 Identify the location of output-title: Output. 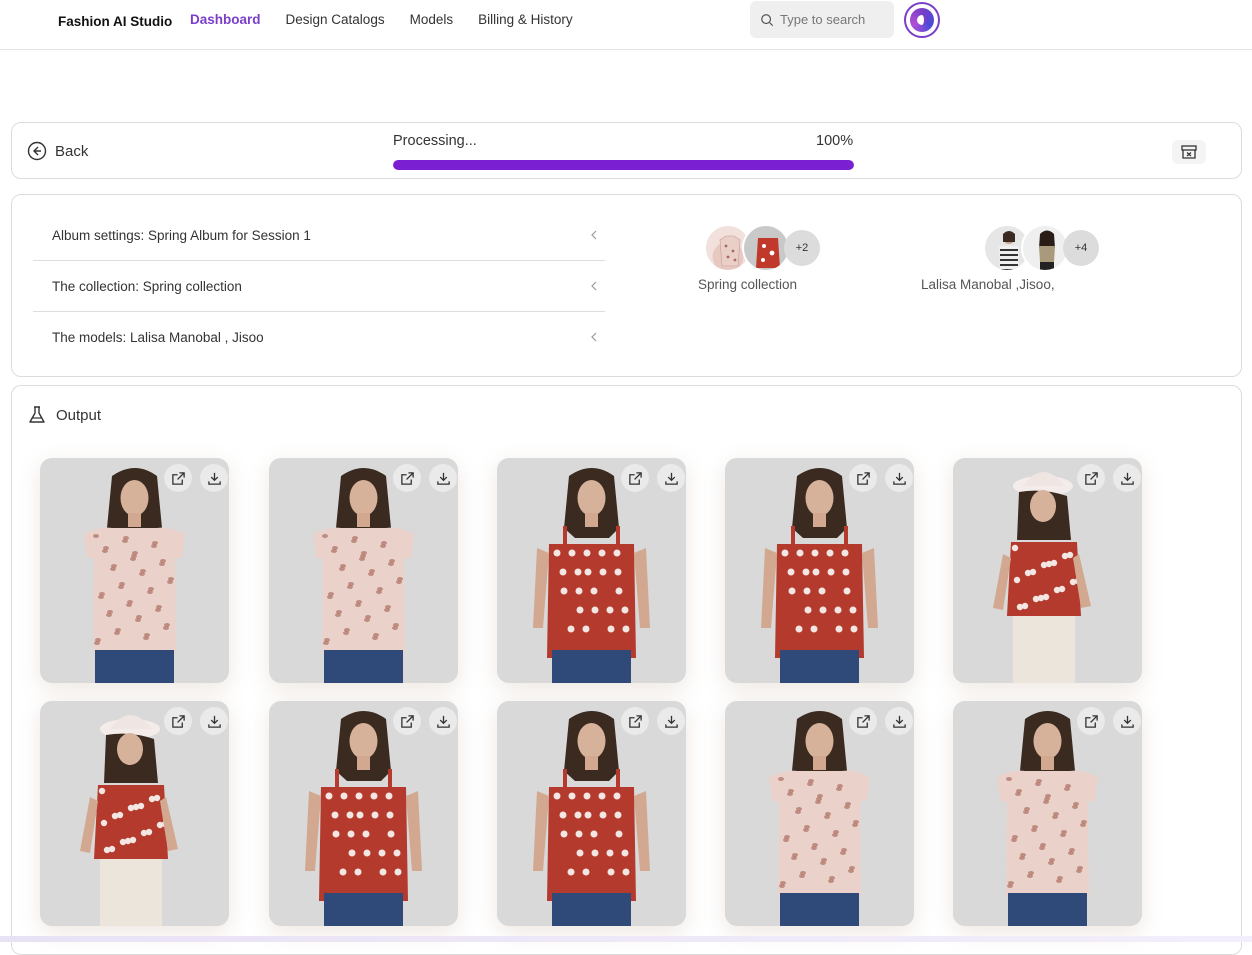
(79, 415).